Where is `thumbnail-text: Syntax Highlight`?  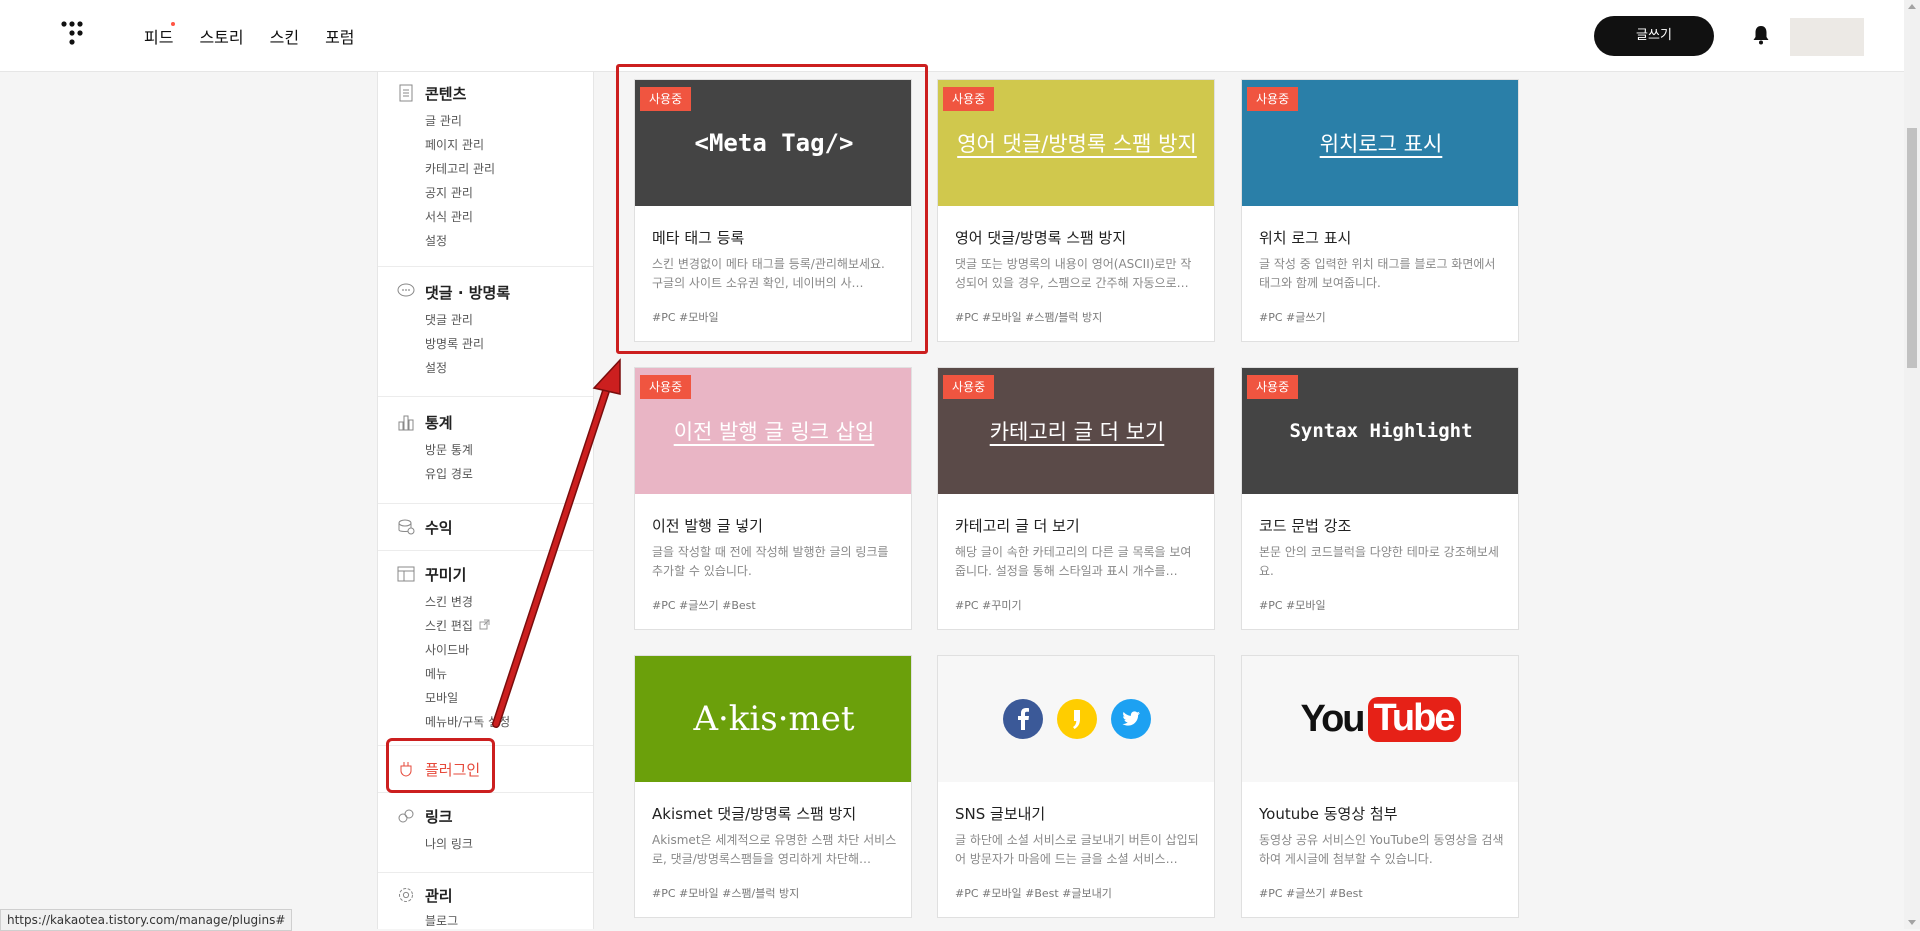
thumbnail-text: Syntax Highlight is located at coordinates (1381, 431).